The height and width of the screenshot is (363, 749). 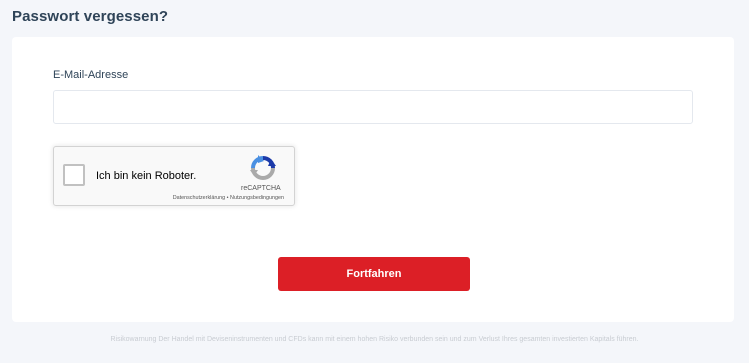 I want to click on page-title: Passwort vergessen?, so click(x=90, y=16).